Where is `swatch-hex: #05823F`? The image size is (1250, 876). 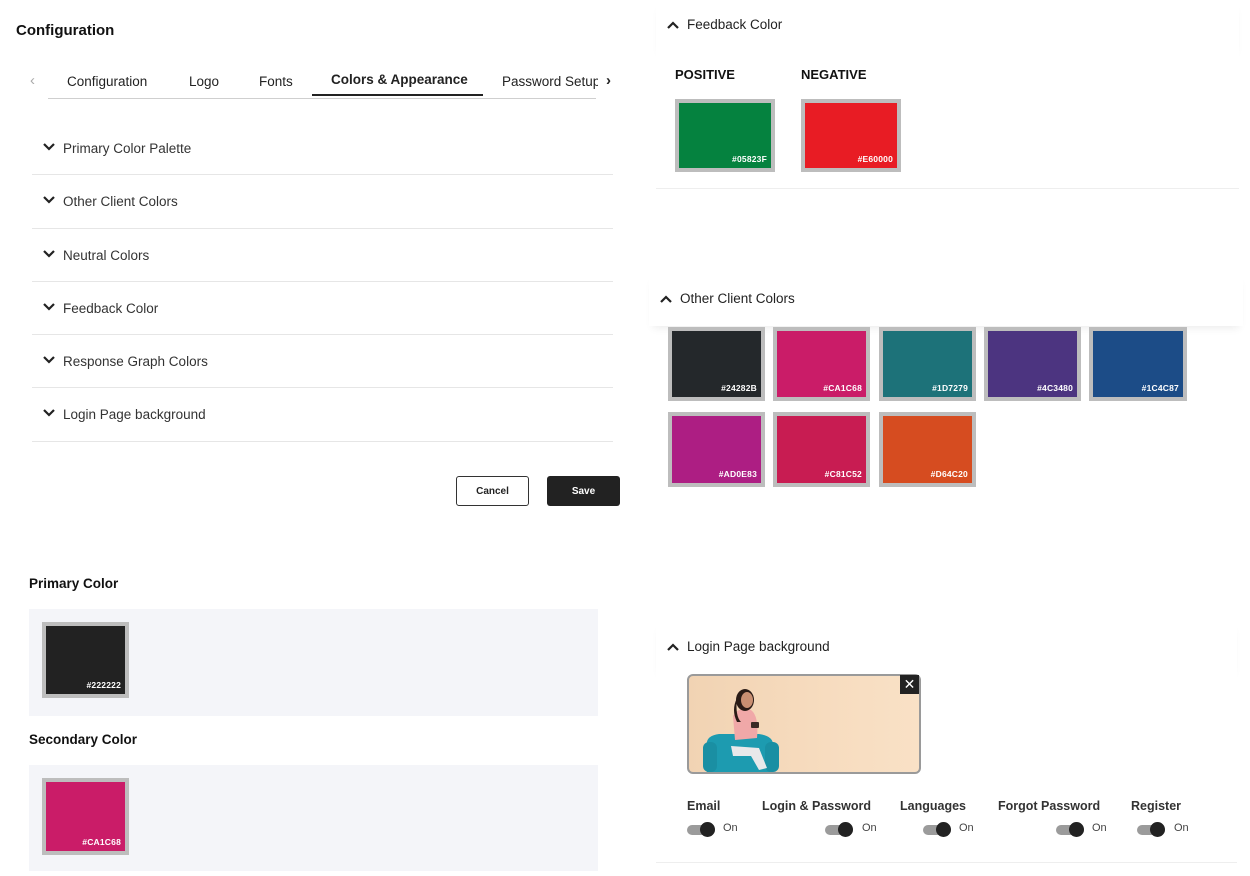
swatch-hex: #05823F is located at coordinates (749, 159).